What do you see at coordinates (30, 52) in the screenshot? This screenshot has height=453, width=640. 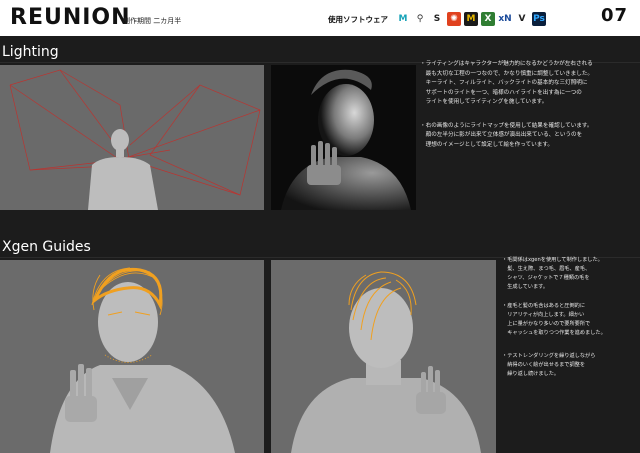 I see `lighting-section-title: Lighting` at bounding box center [30, 52].